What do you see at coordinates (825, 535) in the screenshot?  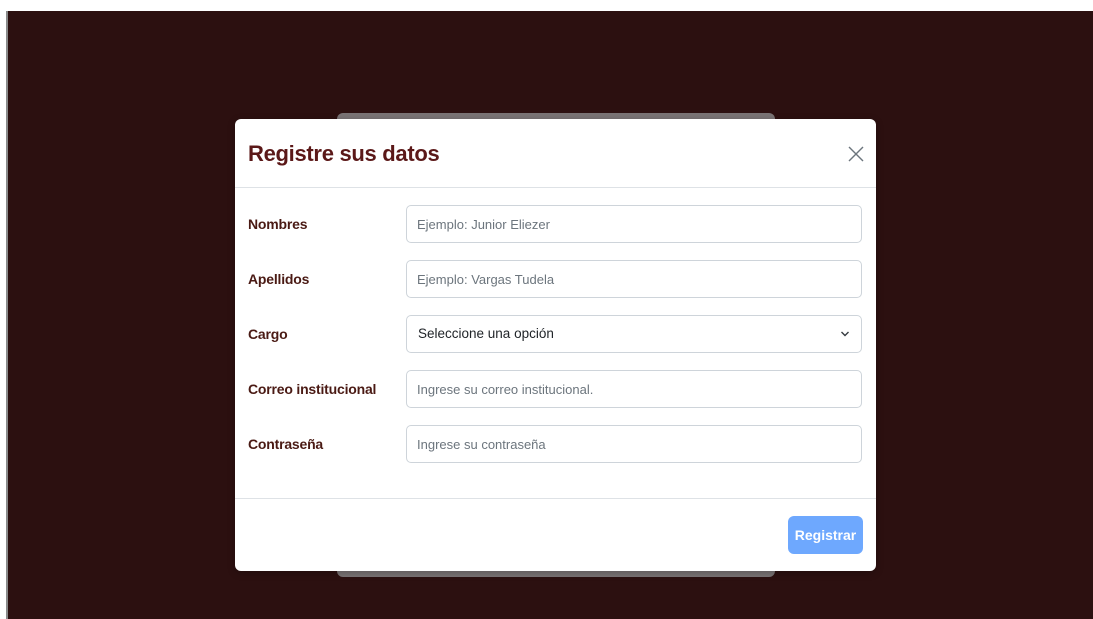 I see `register-button: Registrar` at bounding box center [825, 535].